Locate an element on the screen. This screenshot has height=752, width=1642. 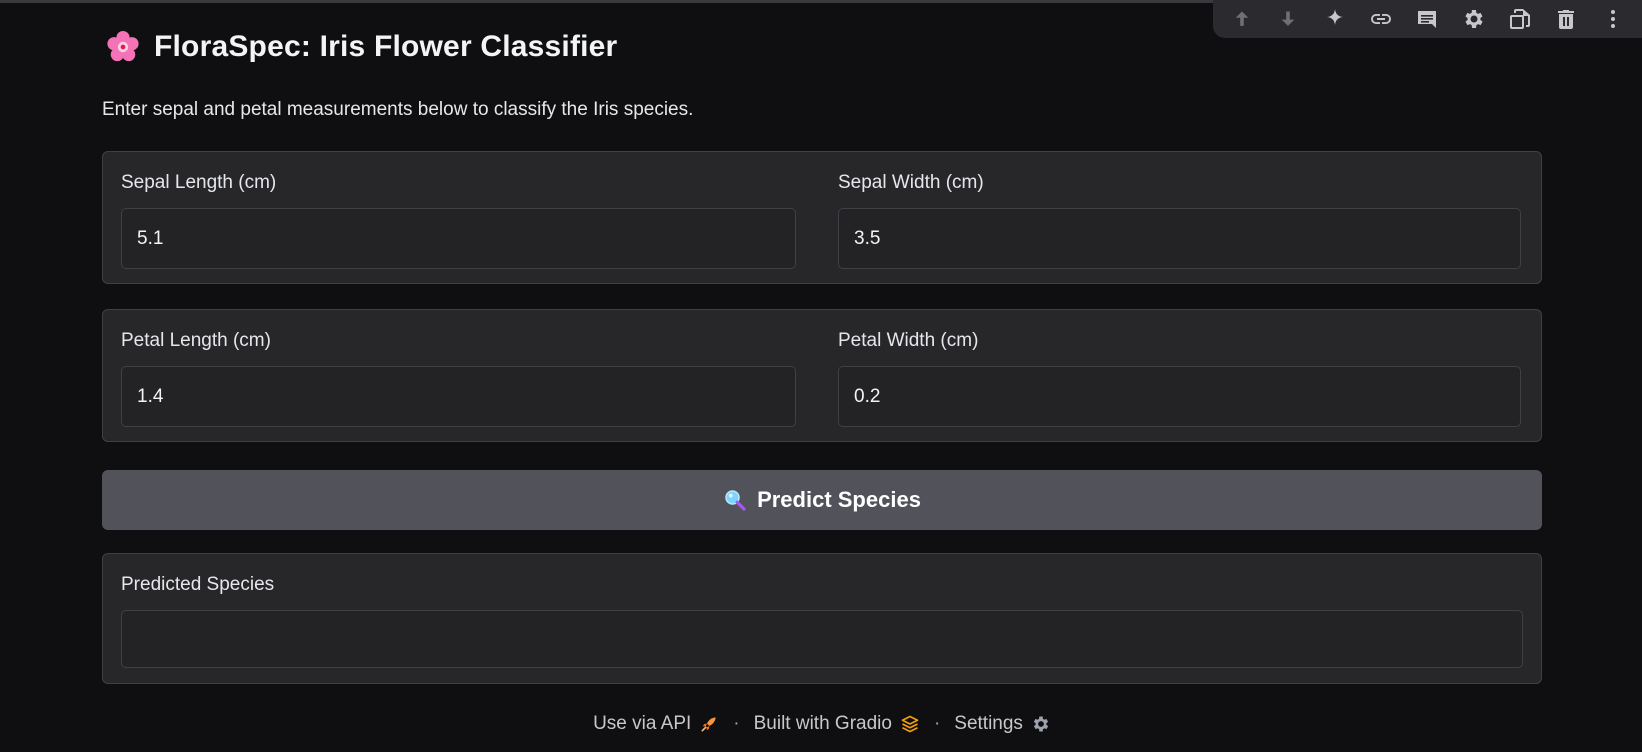
petal-width-input is located at coordinates (1179, 396).